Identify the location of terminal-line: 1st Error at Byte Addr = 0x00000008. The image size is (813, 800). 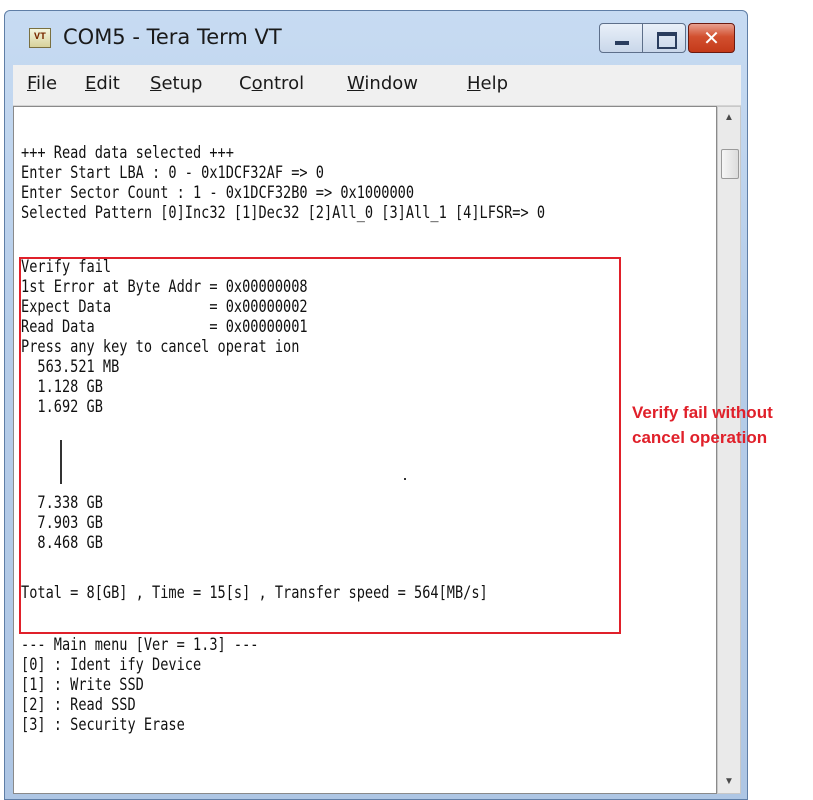
(164, 287).